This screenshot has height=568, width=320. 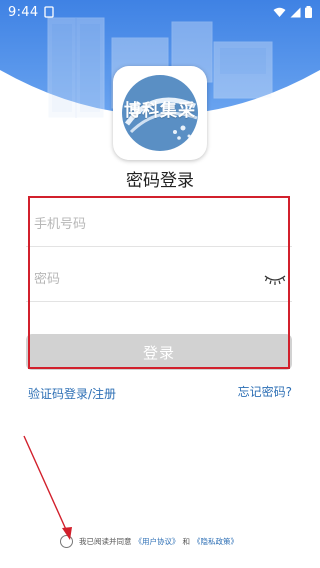 What do you see at coordinates (160, 181) in the screenshot?
I see `page-title: 密码登录` at bounding box center [160, 181].